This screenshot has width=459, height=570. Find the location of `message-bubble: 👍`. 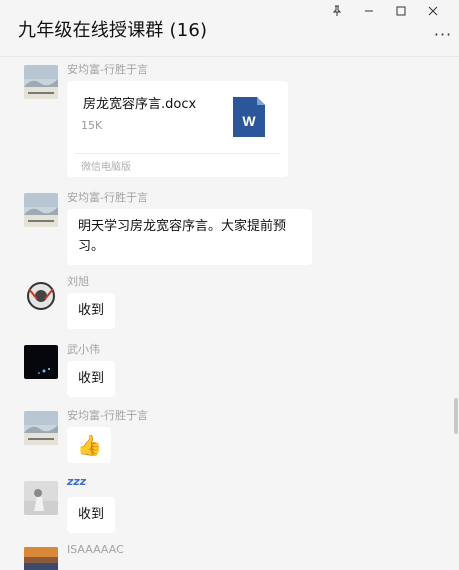

message-bubble: 👍 is located at coordinates (89, 445).